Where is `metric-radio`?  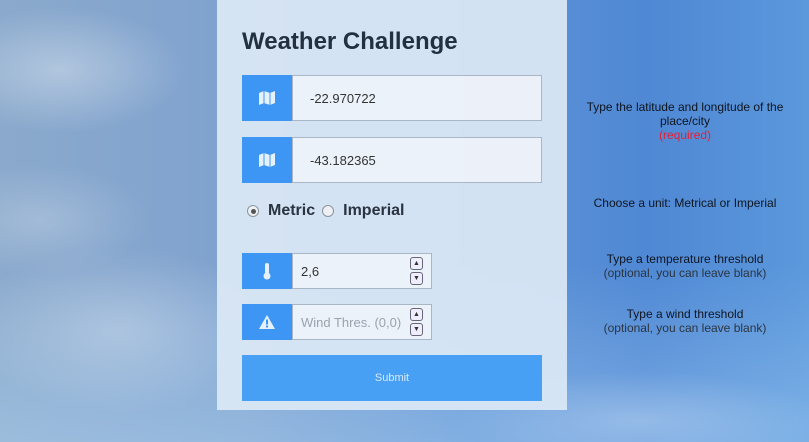 metric-radio is located at coordinates (253, 211).